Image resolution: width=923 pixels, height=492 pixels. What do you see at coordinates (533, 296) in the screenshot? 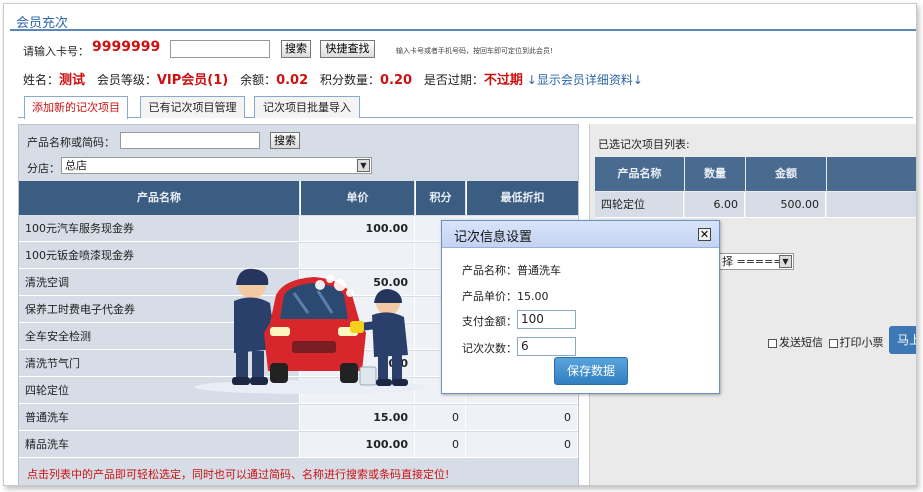
I see `product-price-value: 15.00` at bounding box center [533, 296].